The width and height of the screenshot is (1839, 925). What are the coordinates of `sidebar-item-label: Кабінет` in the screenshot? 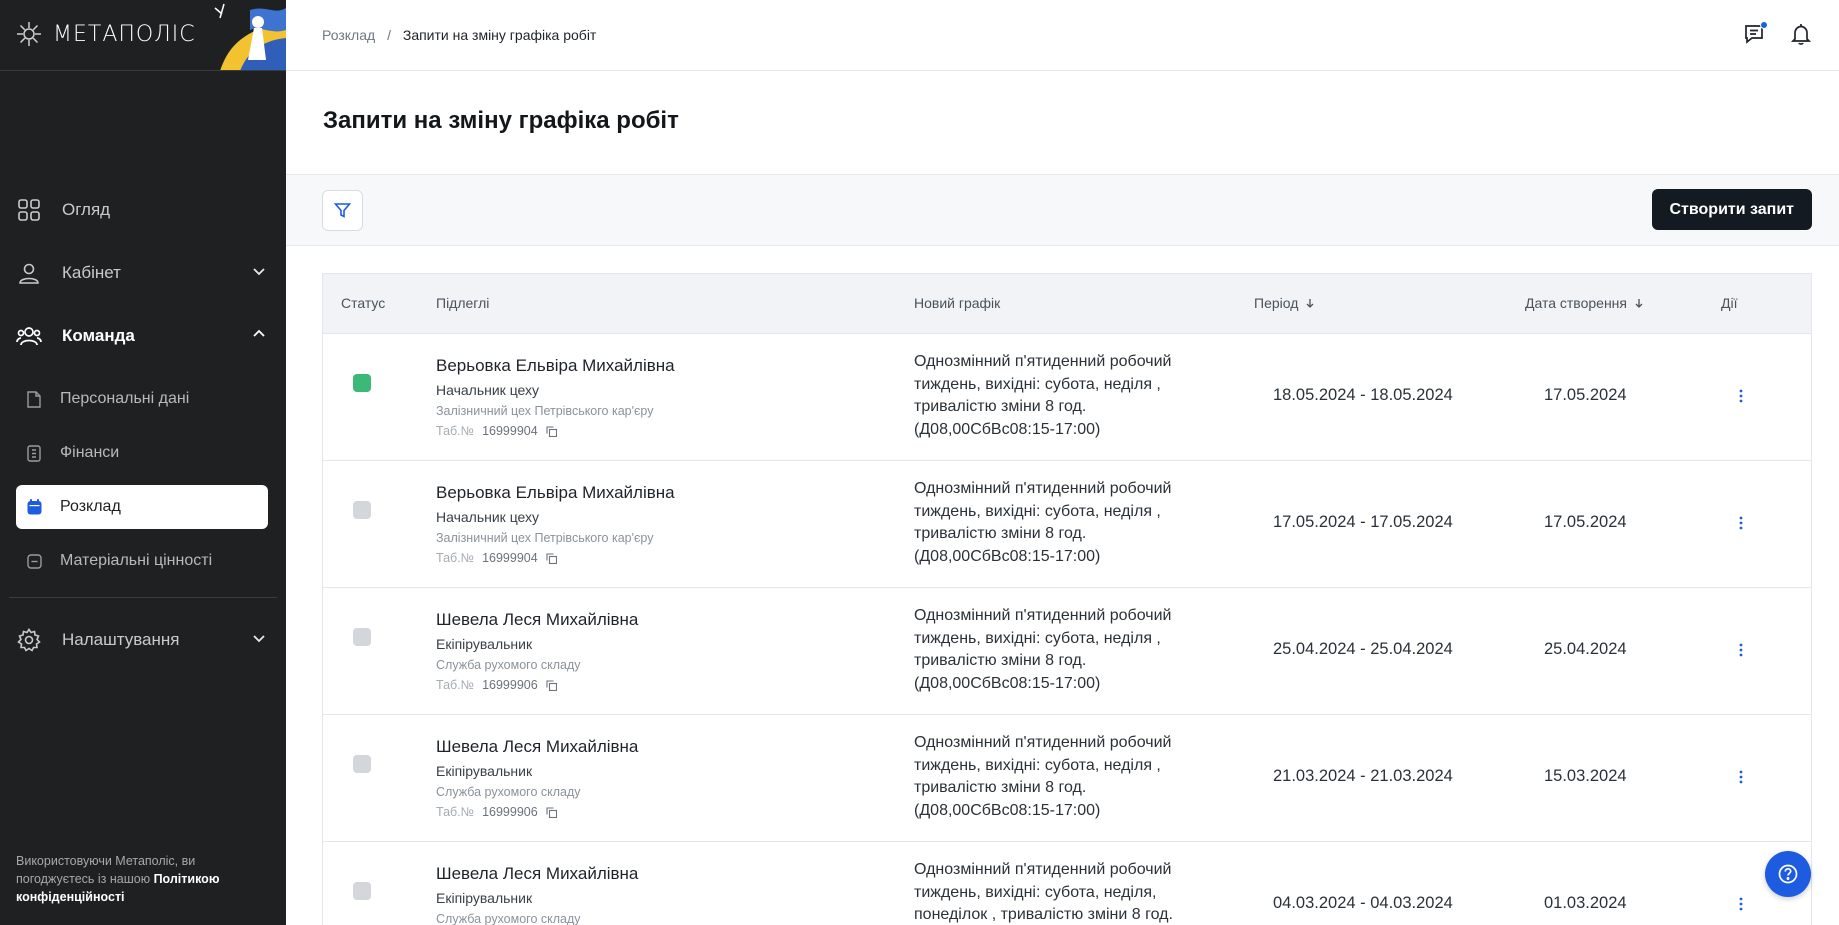 It's located at (91, 272).